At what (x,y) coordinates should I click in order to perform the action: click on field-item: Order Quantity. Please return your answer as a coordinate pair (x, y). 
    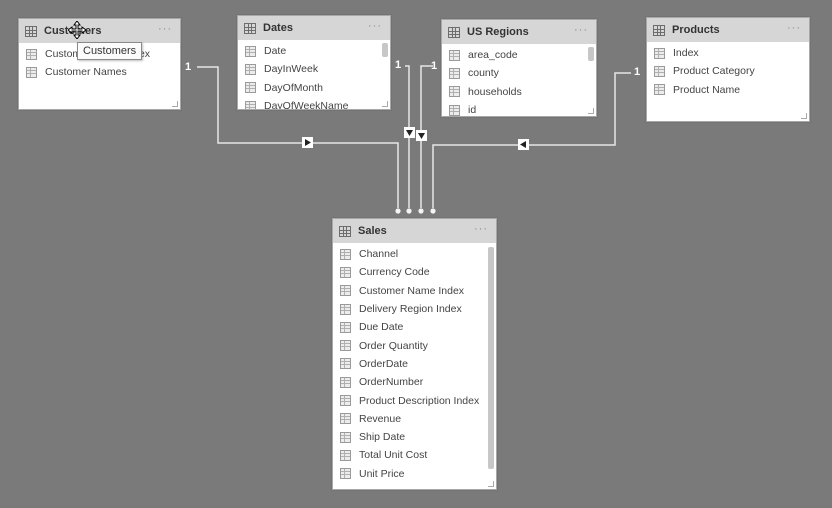
    Looking at the image, I should click on (414, 345).